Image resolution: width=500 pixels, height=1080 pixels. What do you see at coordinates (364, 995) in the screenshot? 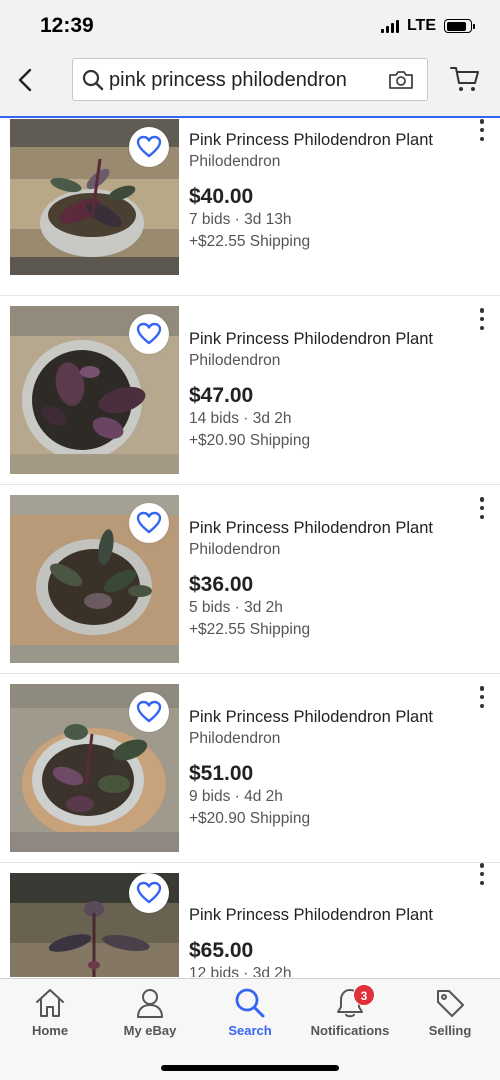
I see `notifications-badge: 3` at bounding box center [364, 995].